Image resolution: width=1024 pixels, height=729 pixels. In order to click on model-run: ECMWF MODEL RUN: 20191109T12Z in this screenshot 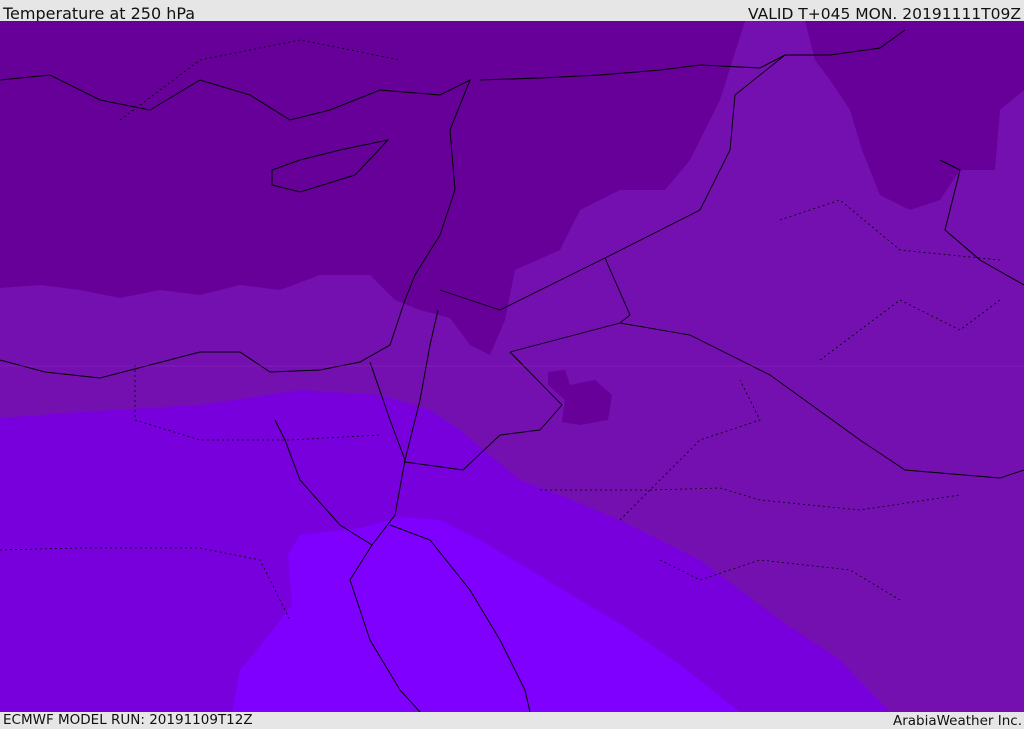, I will do `click(128, 720)`.